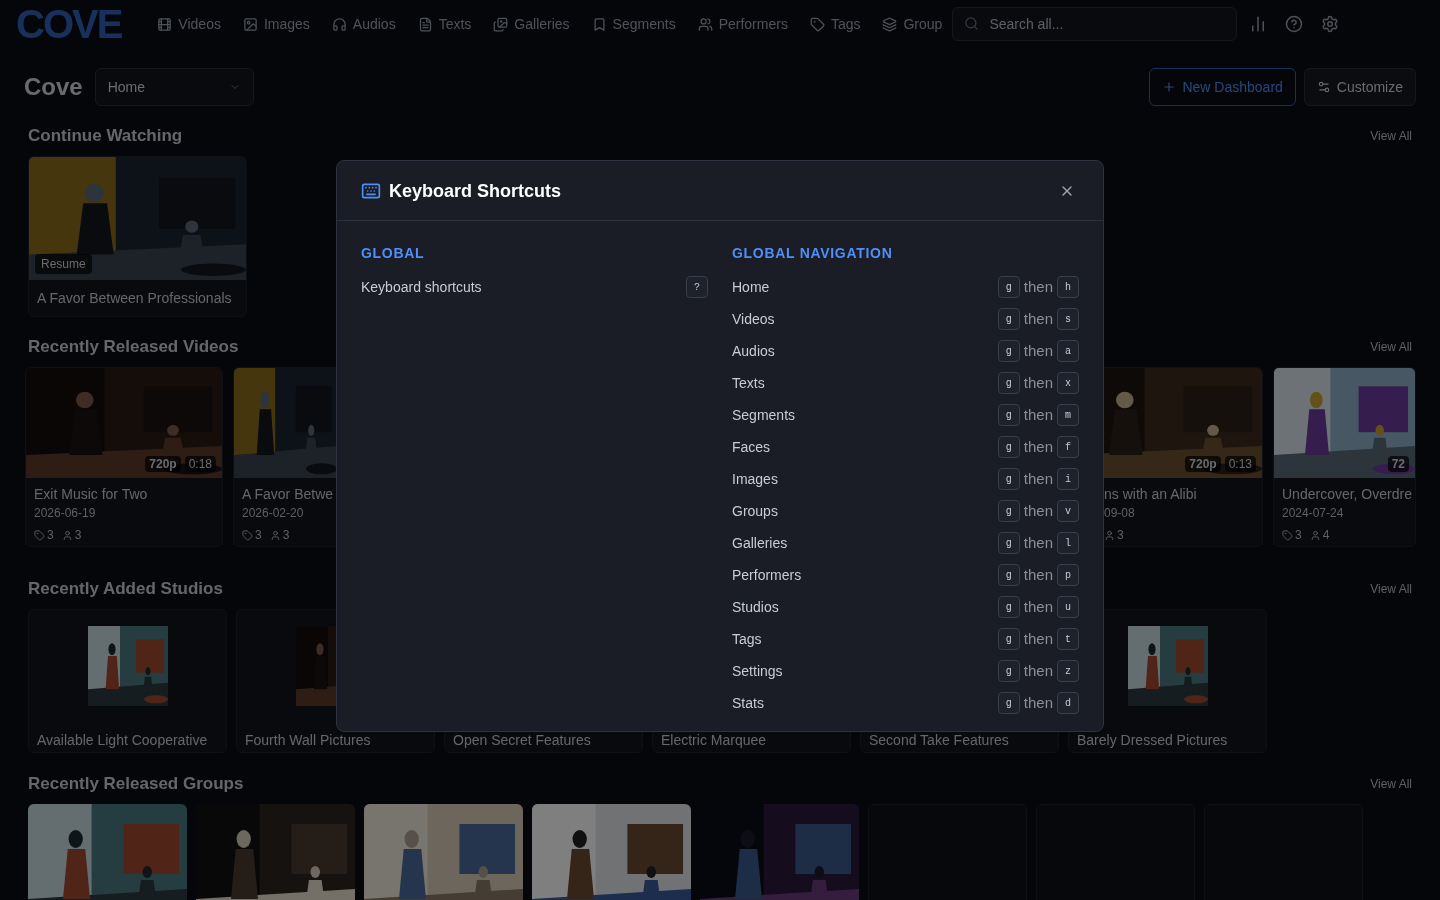 The image size is (1440, 900). What do you see at coordinates (125, 589) in the screenshot?
I see `section-heading: Recently Added Studios` at bounding box center [125, 589].